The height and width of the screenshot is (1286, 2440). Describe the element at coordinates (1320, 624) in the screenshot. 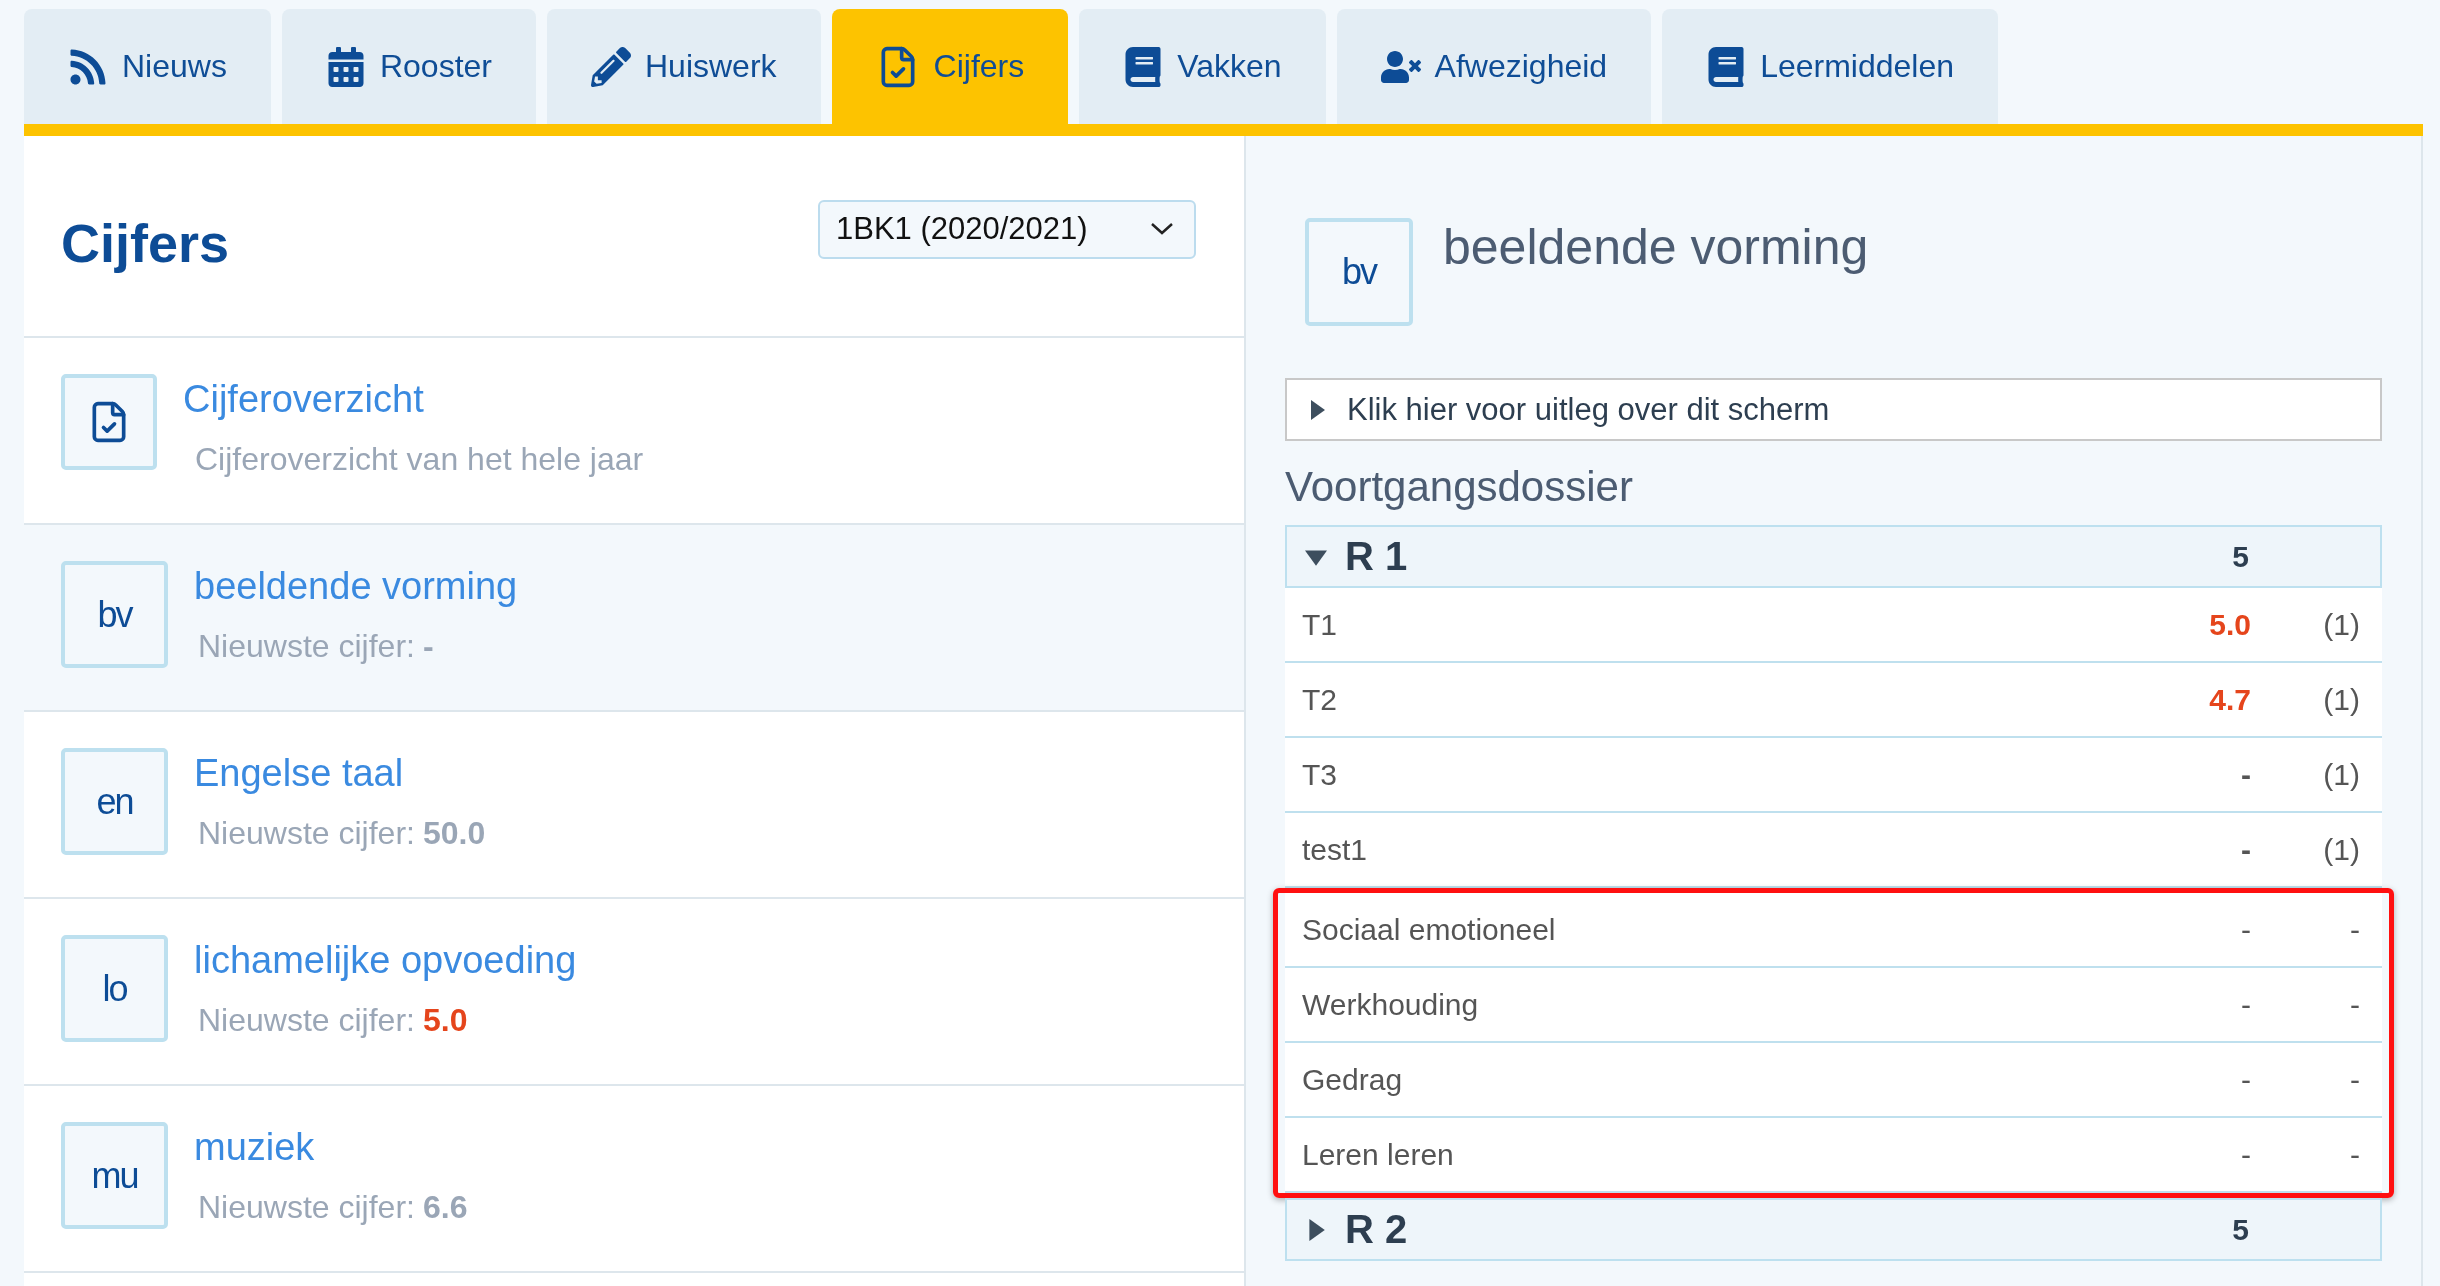

I see `row-name: T1` at that location.